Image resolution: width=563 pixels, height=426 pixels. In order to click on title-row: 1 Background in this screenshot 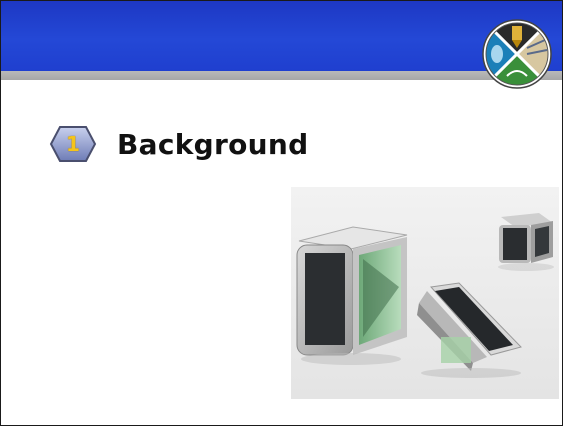, I will do `click(178, 144)`.